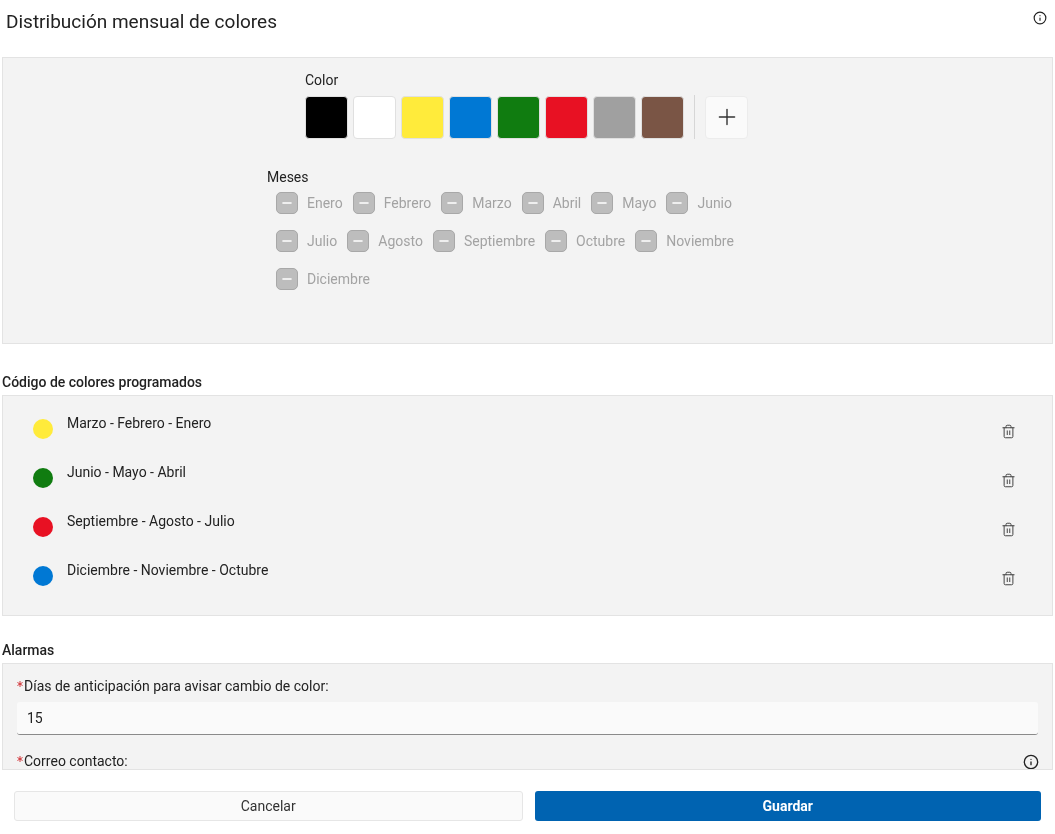  What do you see at coordinates (126, 472) in the screenshot?
I see `scheduled-months: Junio - Mayo - Abril` at bounding box center [126, 472].